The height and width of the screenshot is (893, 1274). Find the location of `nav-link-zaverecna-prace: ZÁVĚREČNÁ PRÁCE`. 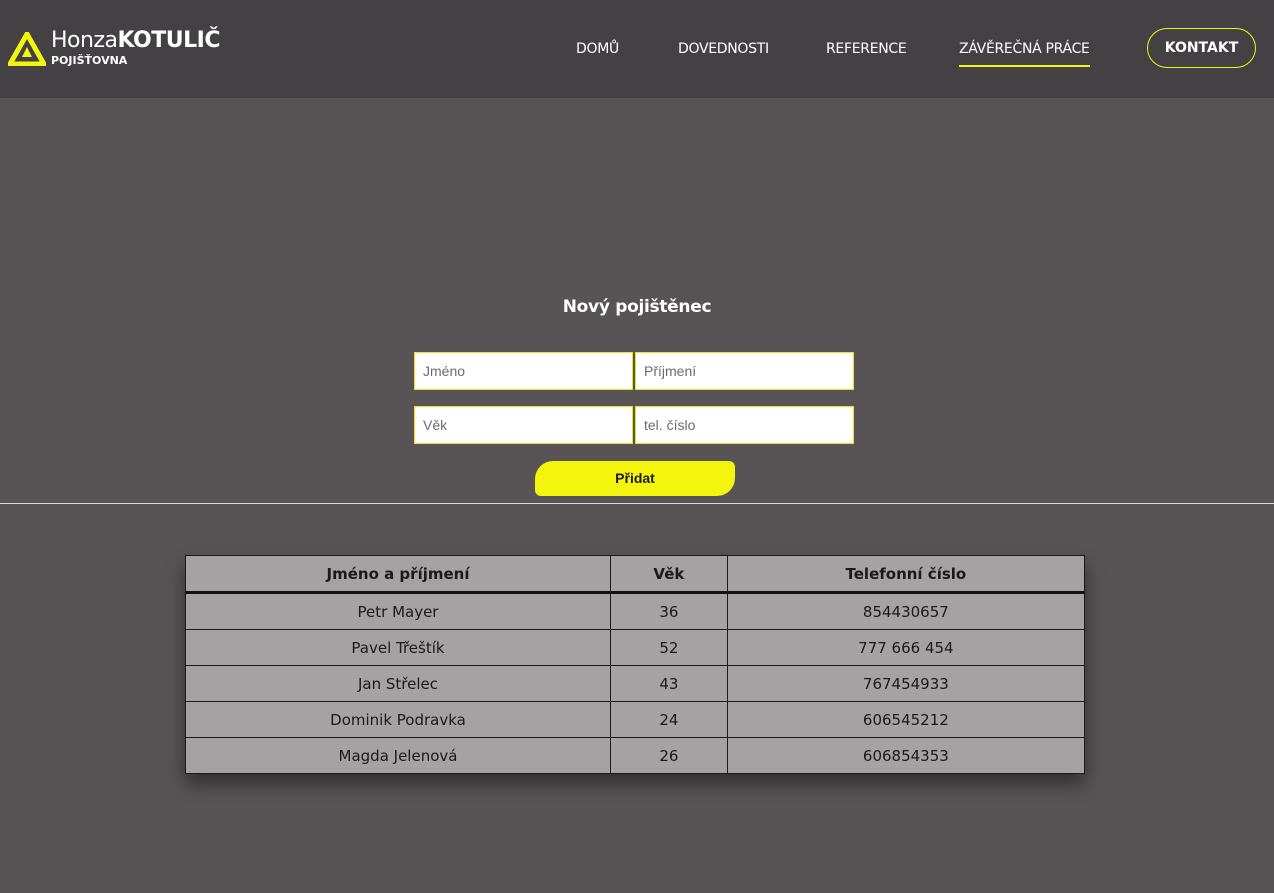

nav-link-zaverecna-prace: ZÁVĚREČNÁ PRÁCE is located at coordinates (1024, 53).